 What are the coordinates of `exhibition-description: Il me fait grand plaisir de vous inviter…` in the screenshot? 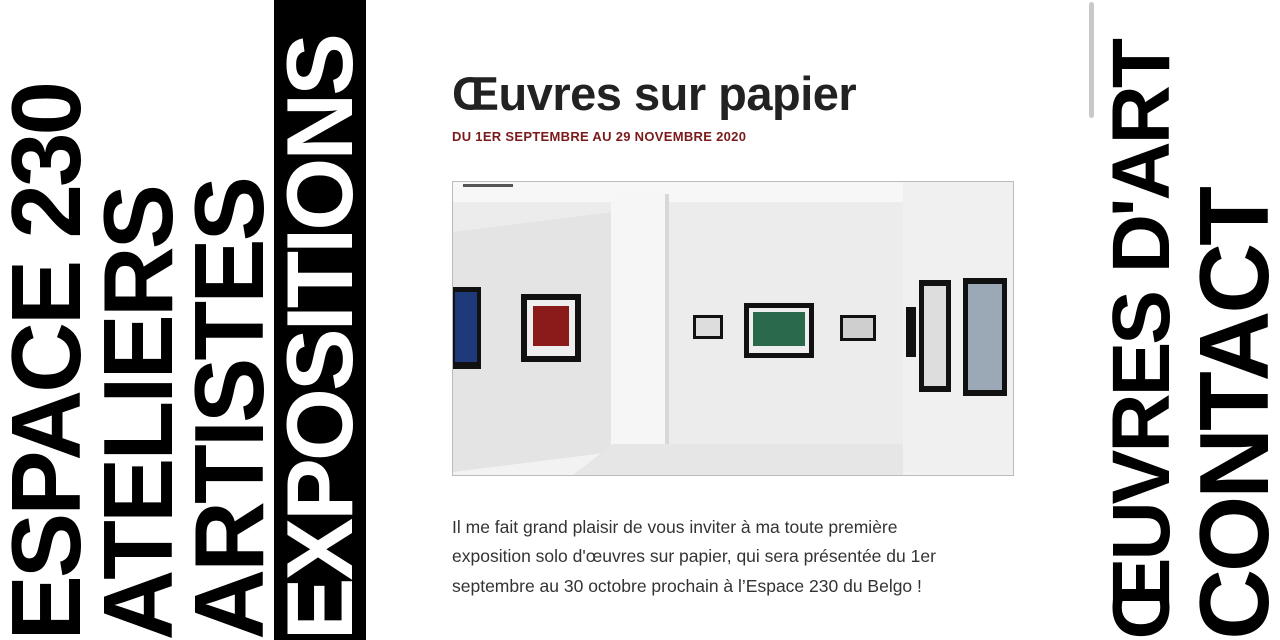 It's located at (694, 556).